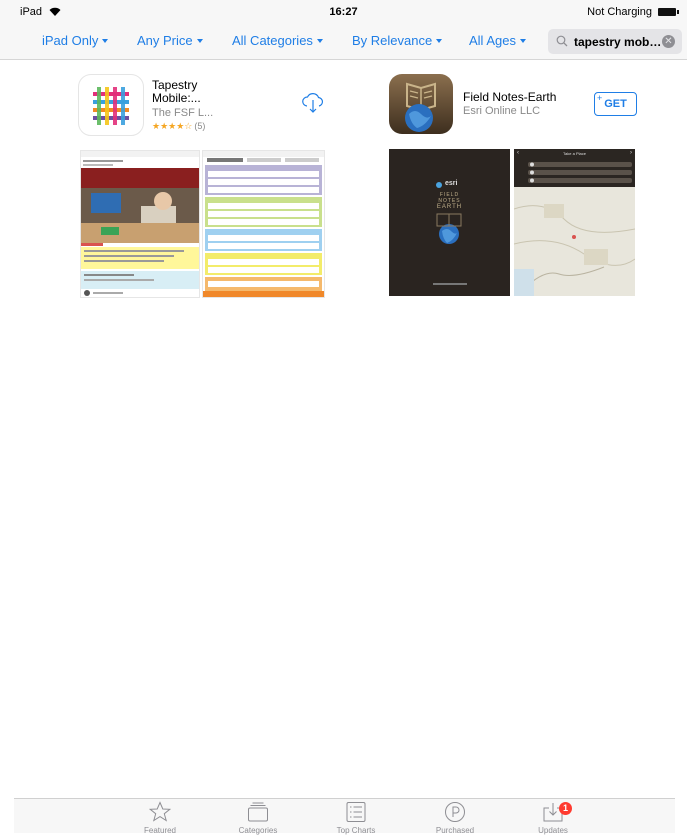  I want to click on search-field: tapestry mobile ✕, so click(615, 41).